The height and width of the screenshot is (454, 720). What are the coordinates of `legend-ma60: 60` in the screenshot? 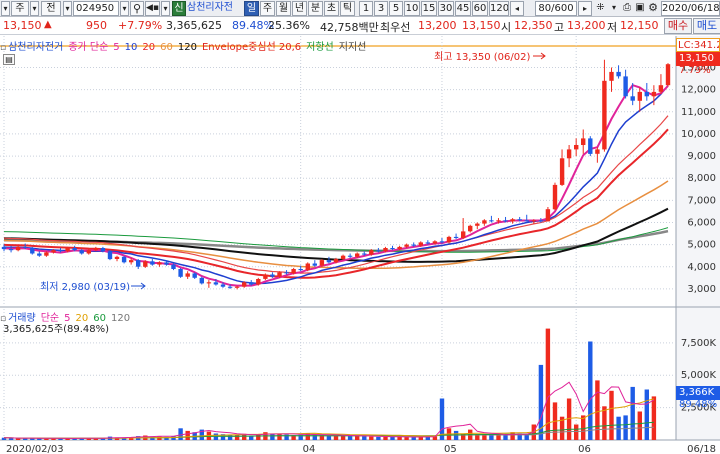 It's located at (166, 47).